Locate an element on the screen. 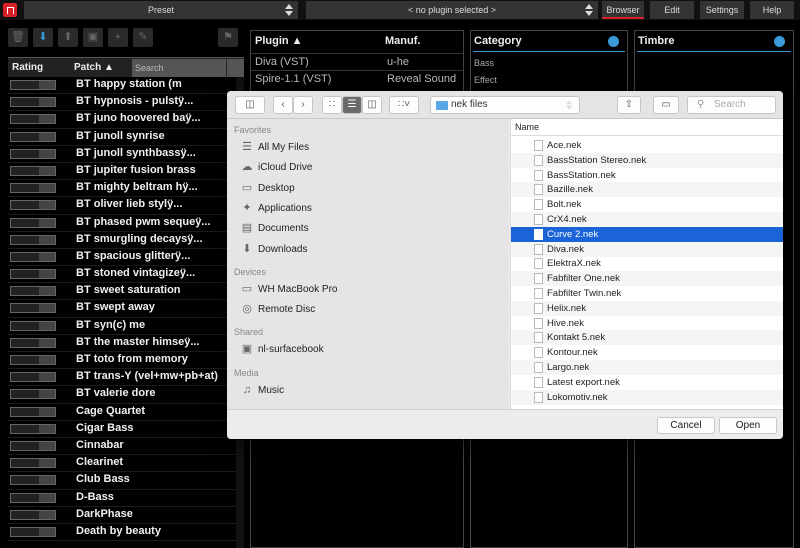 This screenshot has height=548, width=800. sidebar-item: ▣ nl-surfacebook is located at coordinates (282, 349).